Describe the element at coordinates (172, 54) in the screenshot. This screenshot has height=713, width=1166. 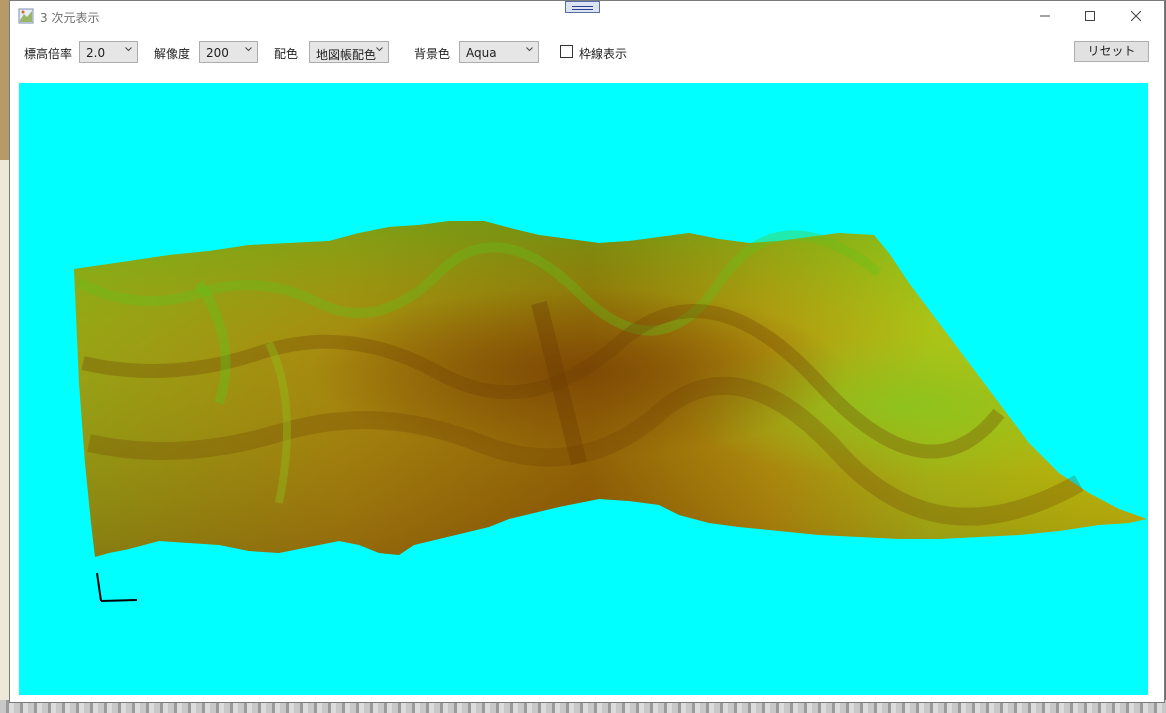
I see `resolution-label: 解像度` at that location.